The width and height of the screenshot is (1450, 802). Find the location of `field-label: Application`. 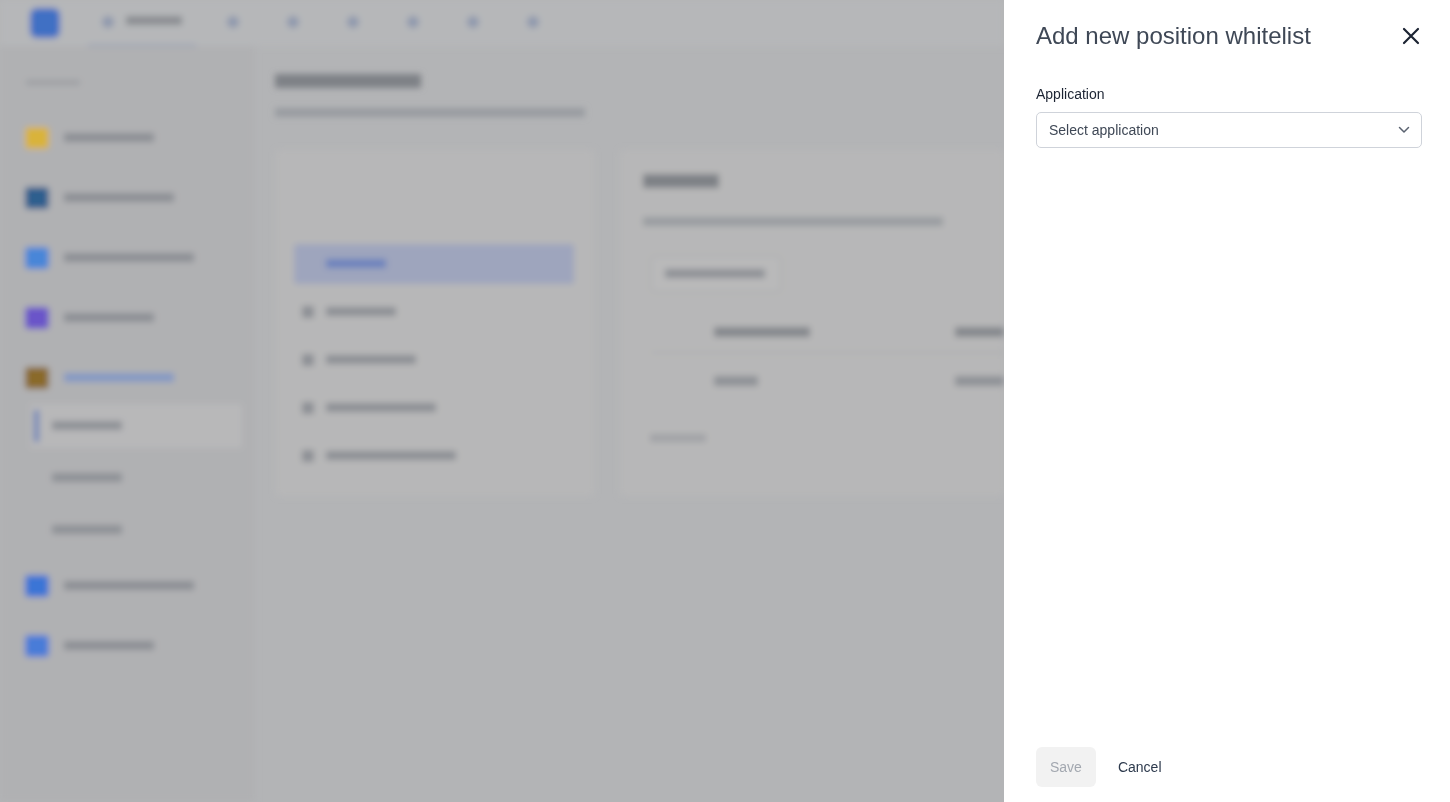

field-label: Application is located at coordinates (1071, 94).